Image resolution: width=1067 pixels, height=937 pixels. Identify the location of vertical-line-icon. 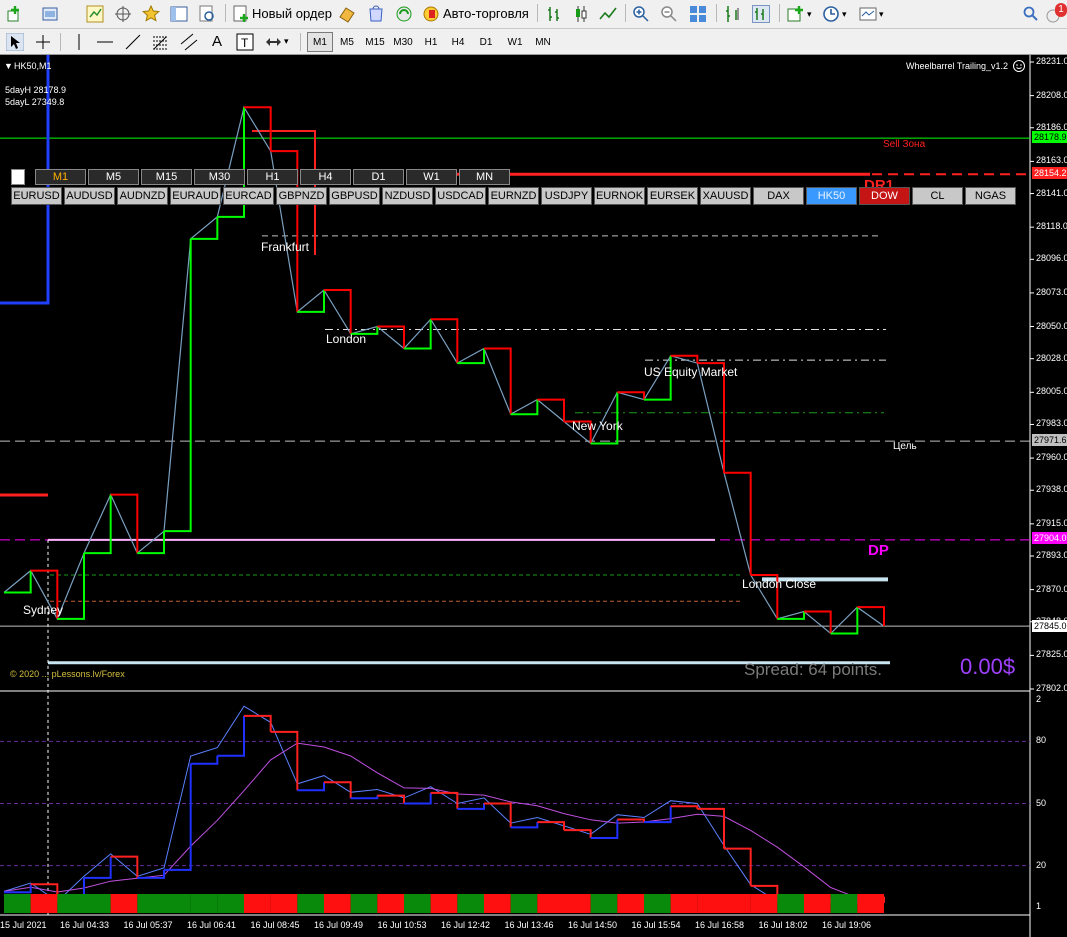
(79, 42).